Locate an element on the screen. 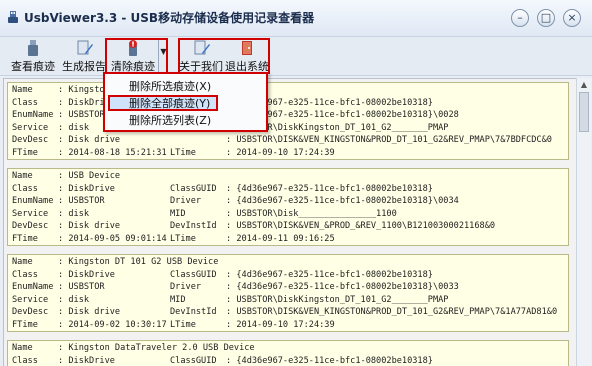  clear-button-highlight is located at coordinates (136, 56).